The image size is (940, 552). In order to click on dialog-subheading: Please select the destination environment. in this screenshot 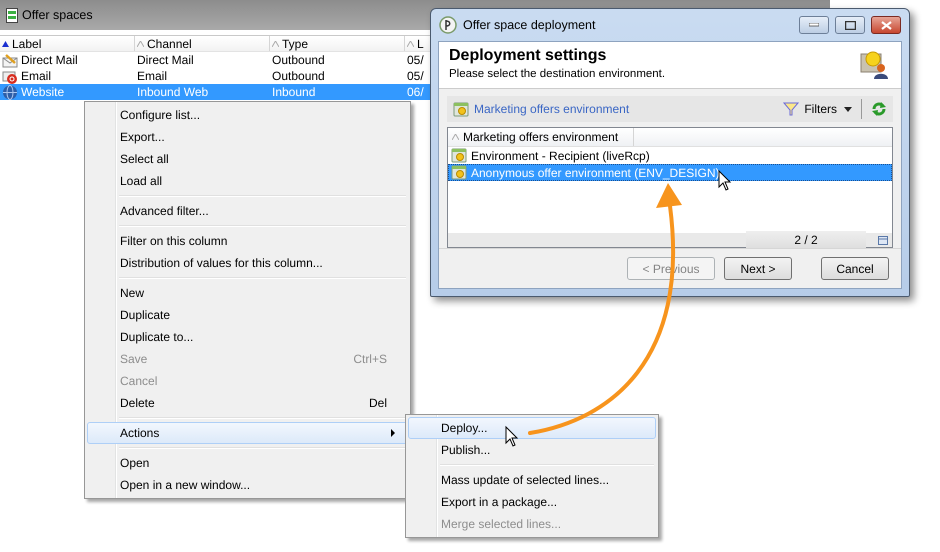, I will do `click(557, 74)`.